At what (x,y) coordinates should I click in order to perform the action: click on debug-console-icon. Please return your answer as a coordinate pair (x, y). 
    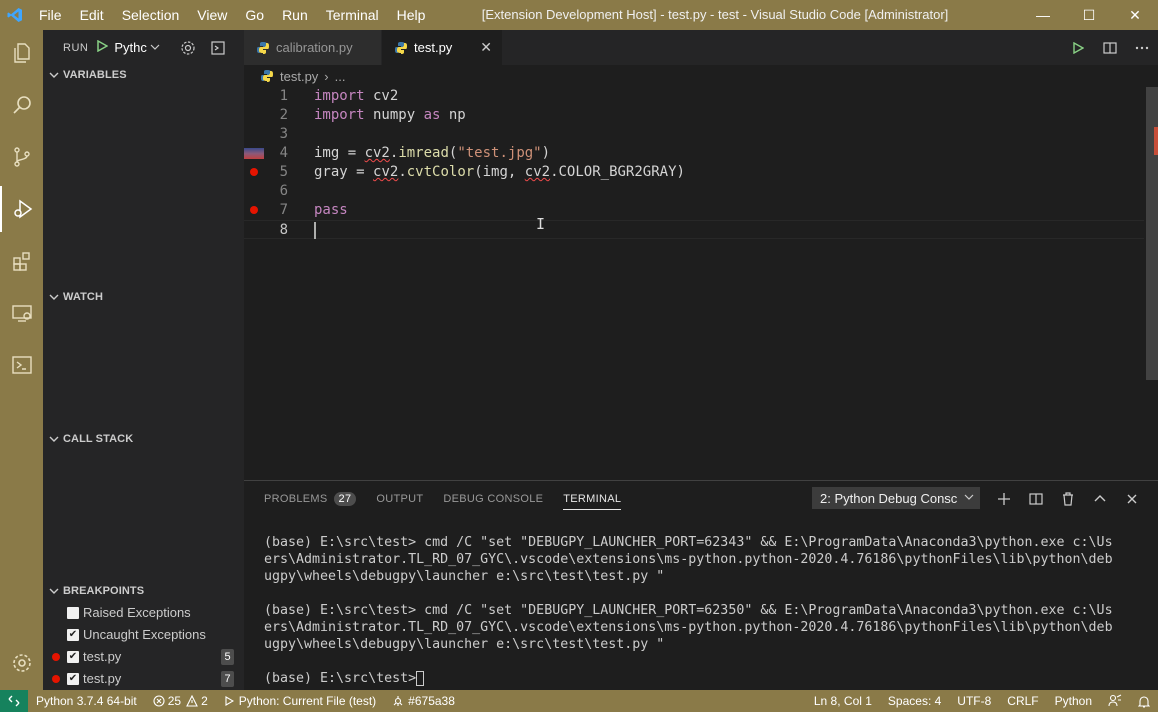
    Looking at the image, I should click on (218, 48).